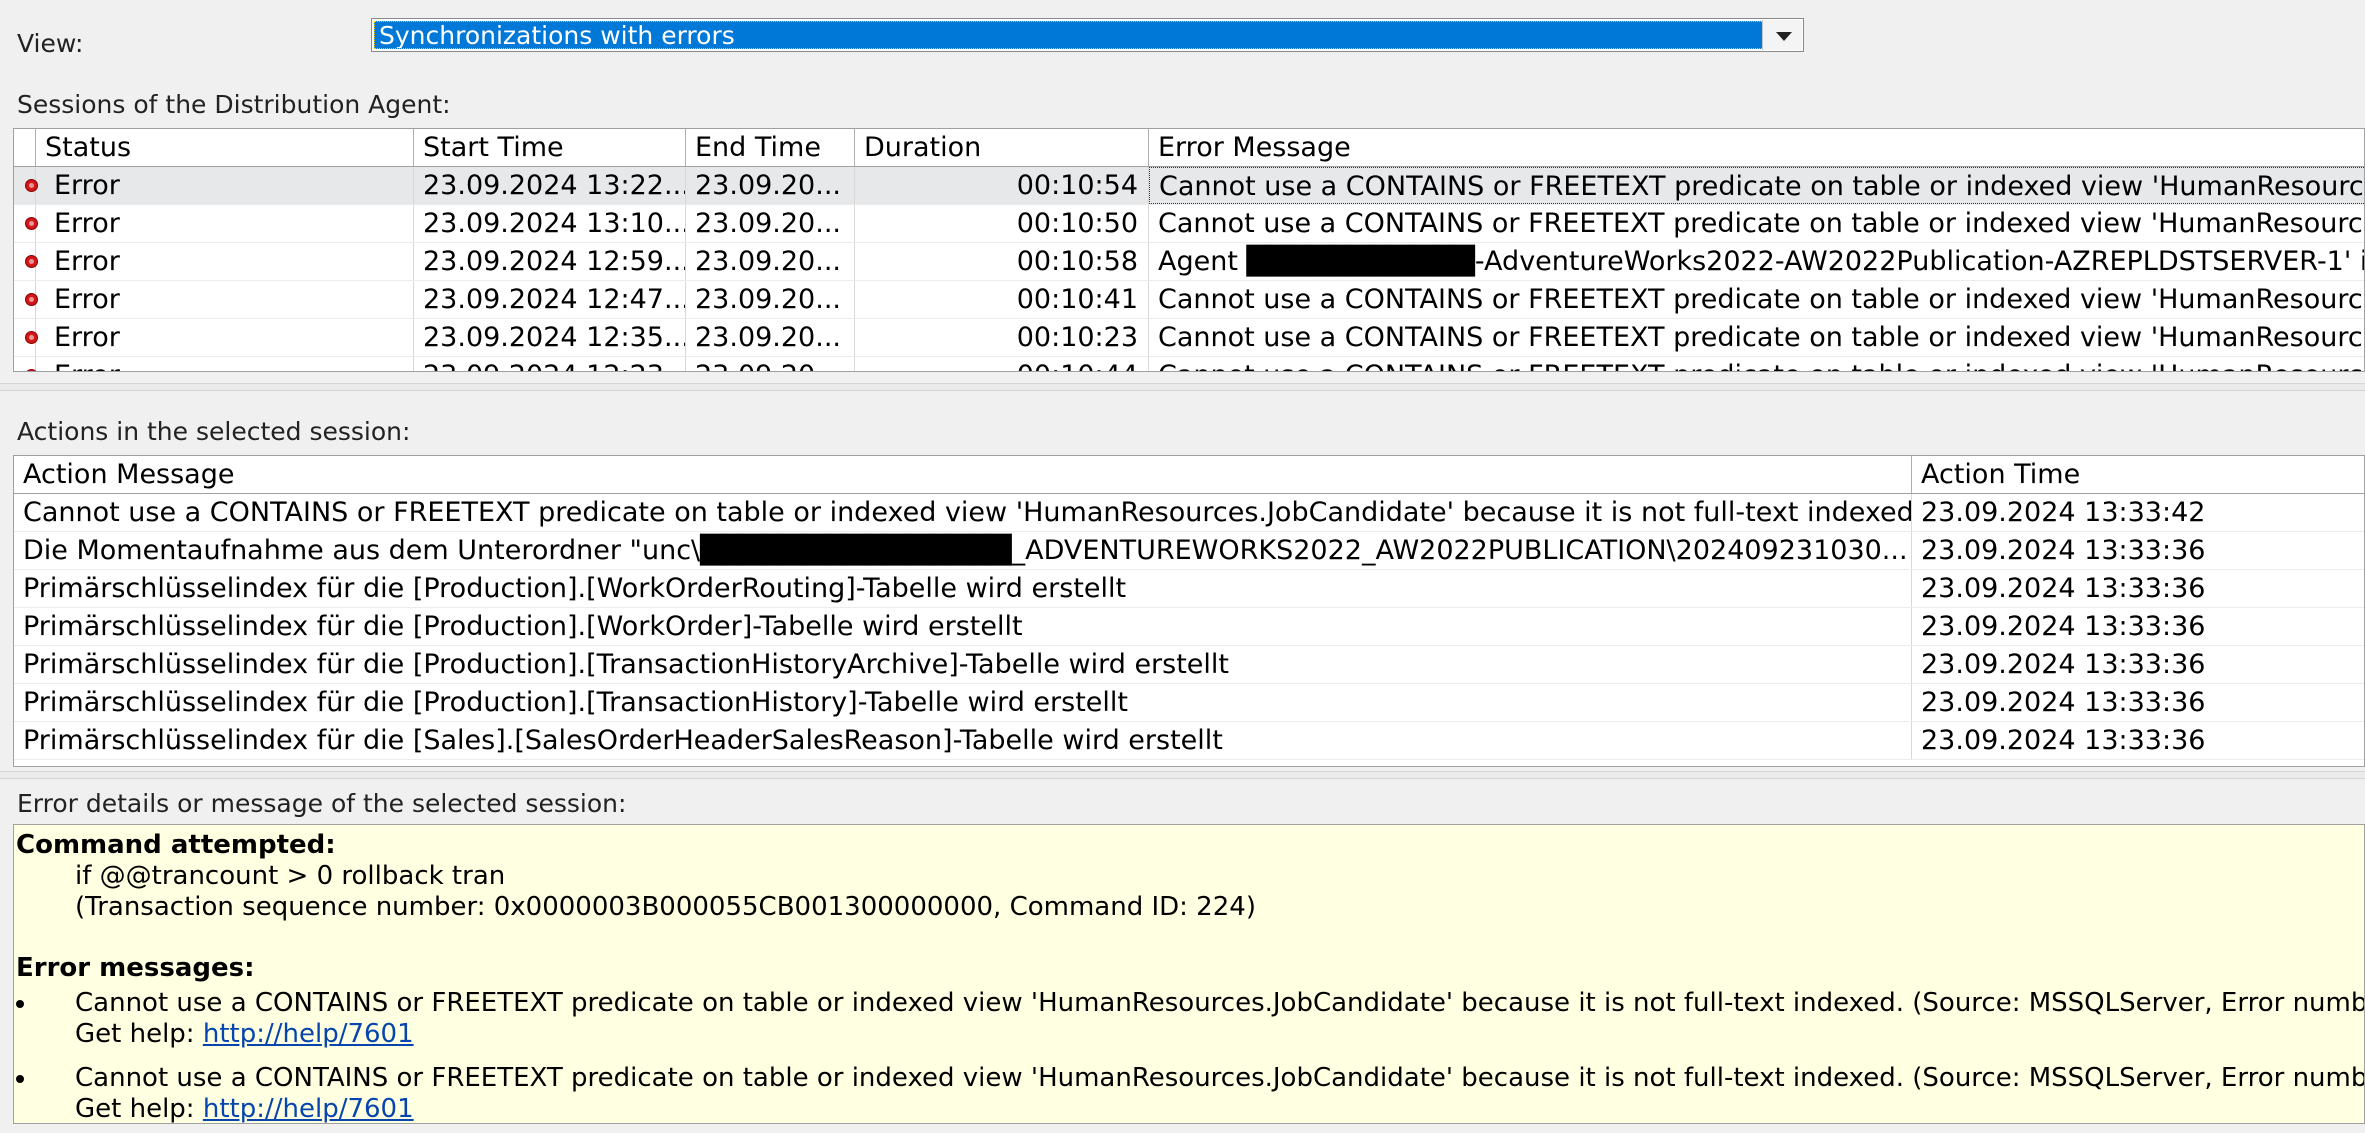 The image size is (2365, 1133). Describe the element at coordinates (225, 147) in the screenshot. I see `column-header-status: Status` at that location.